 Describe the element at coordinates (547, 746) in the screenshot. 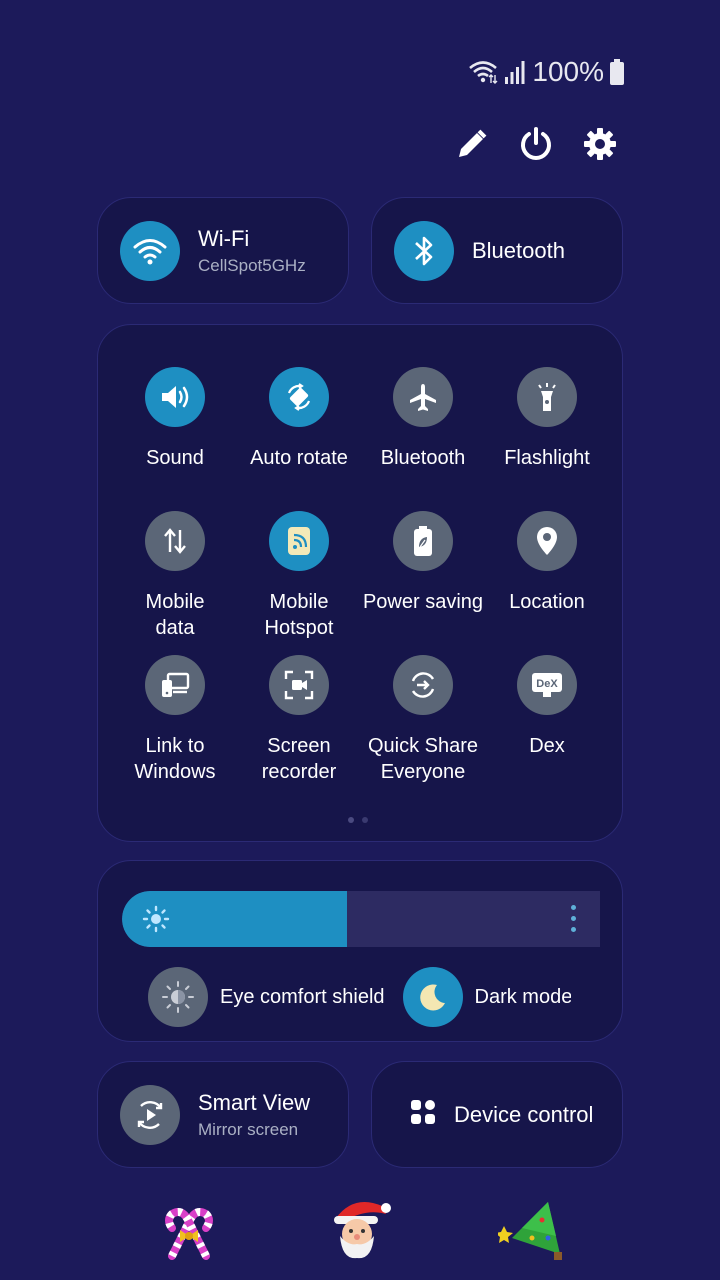

I see `tile-dex-label: Dex` at that location.